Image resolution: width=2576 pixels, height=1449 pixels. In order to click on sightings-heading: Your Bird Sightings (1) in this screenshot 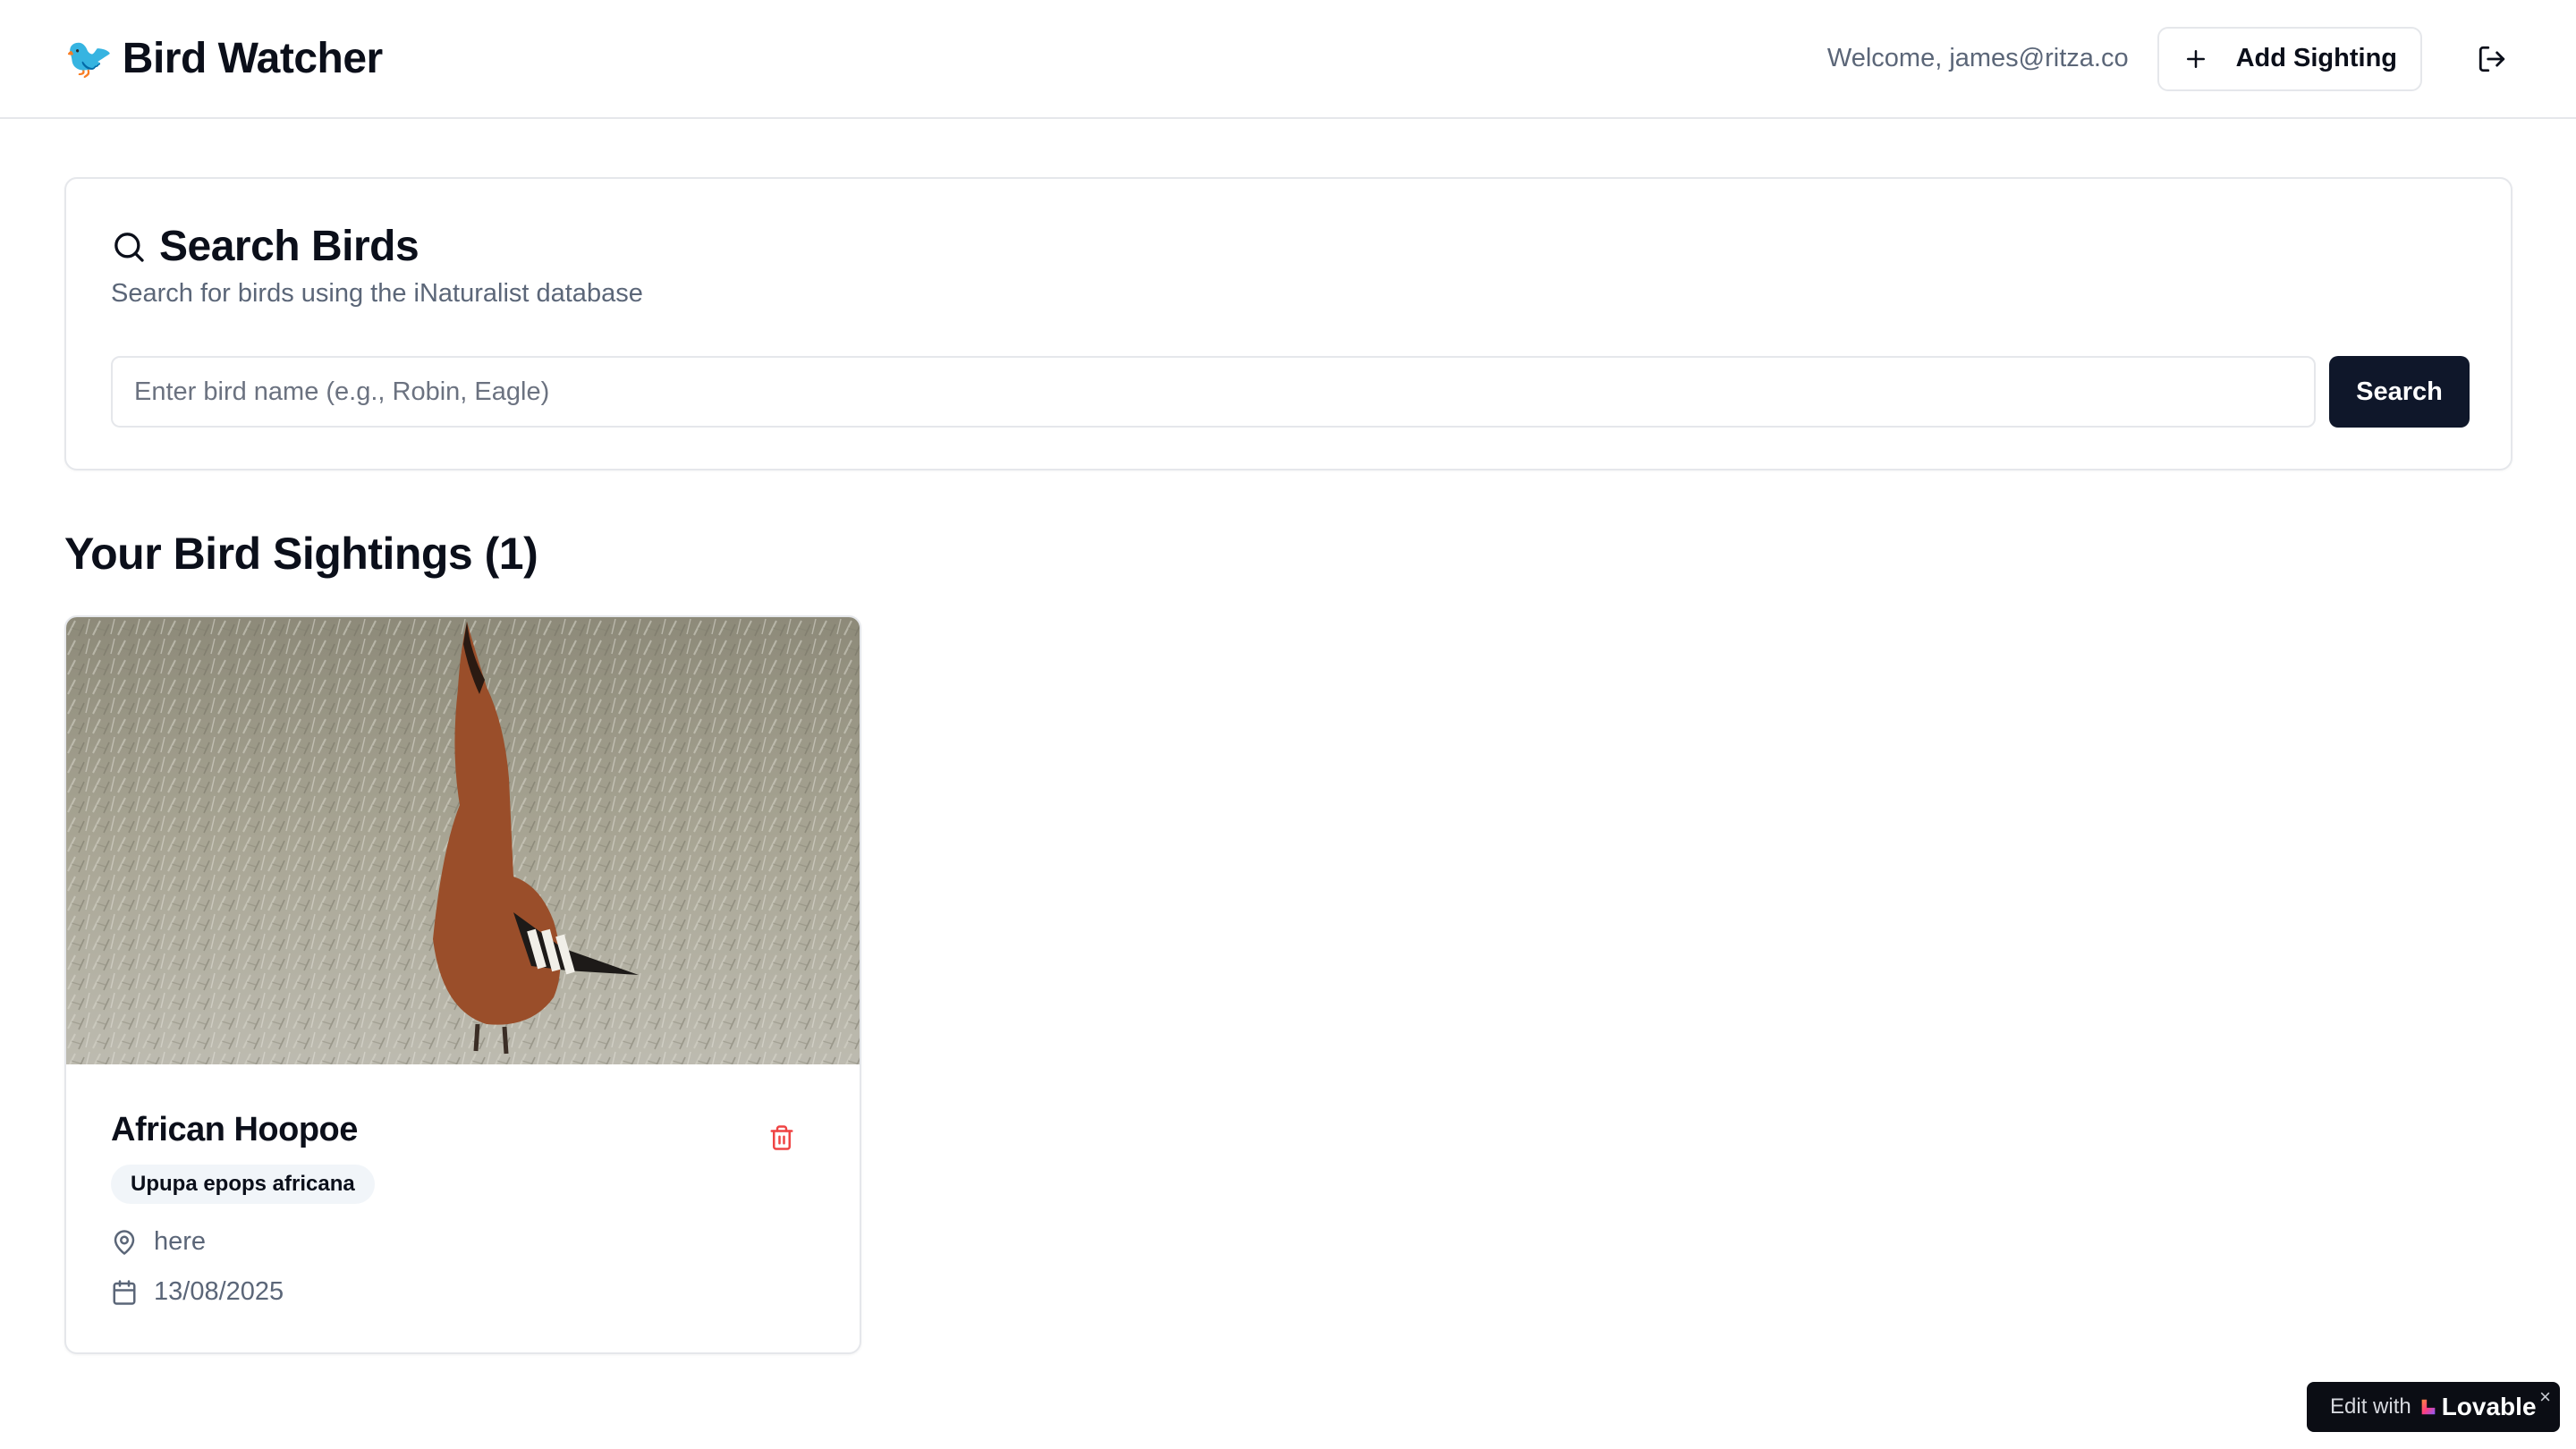, I will do `click(301, 554)`.